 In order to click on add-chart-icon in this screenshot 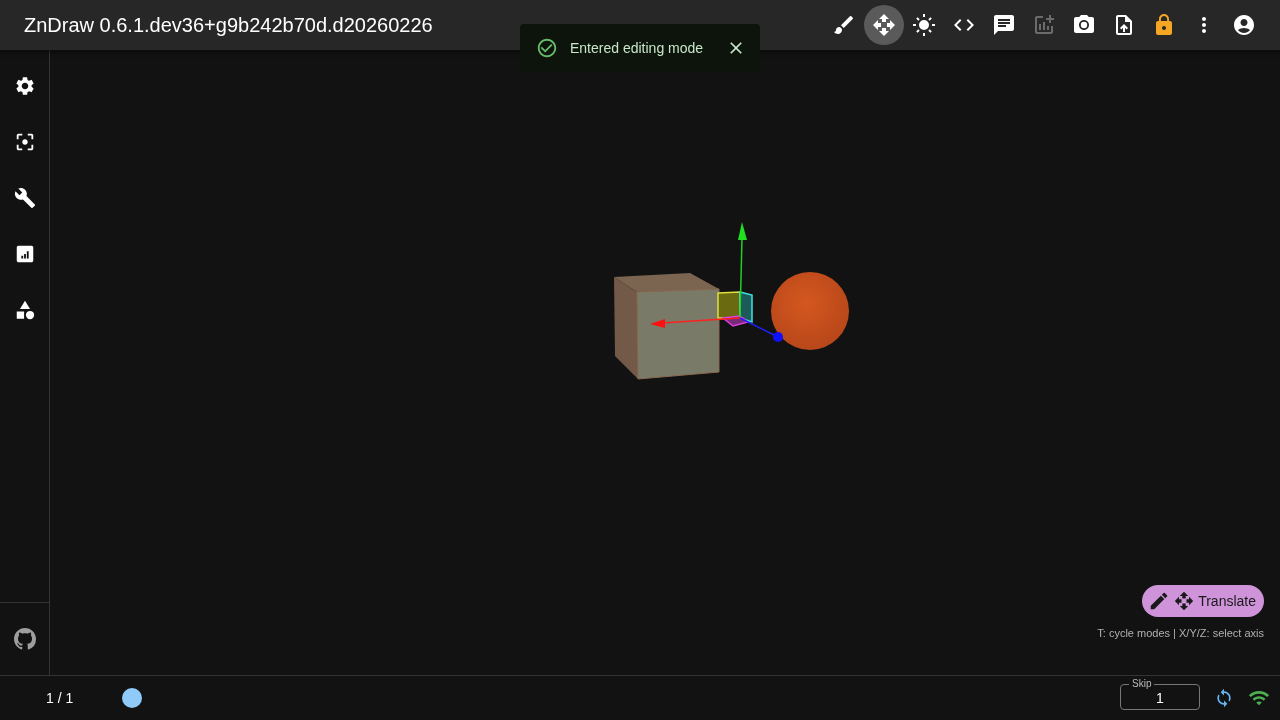, I will do `click(1044, 25)`.